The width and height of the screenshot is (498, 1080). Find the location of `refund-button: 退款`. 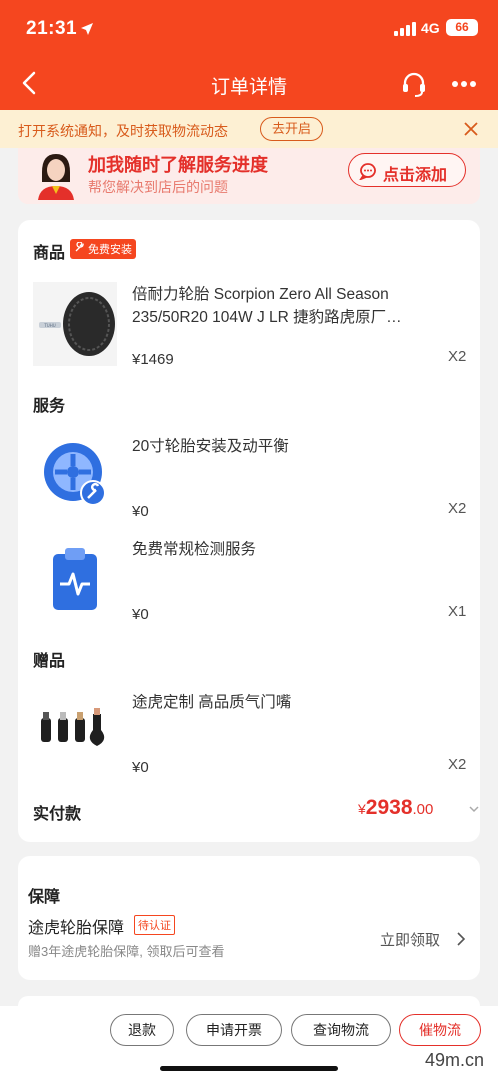

refund-button: 退款 is located at coordinates (142, 1030).